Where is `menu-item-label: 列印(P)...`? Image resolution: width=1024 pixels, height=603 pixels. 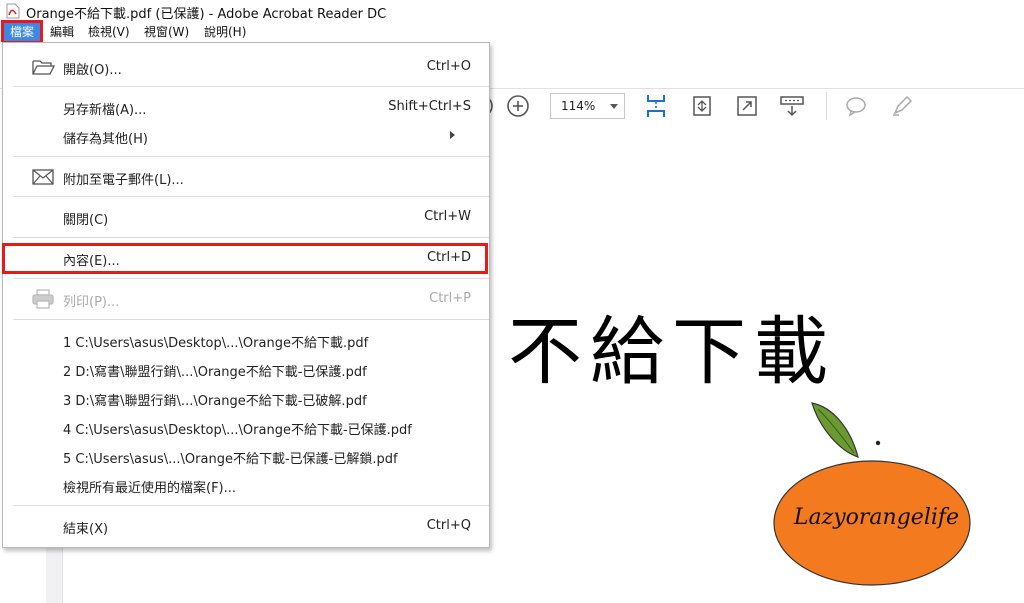
menu-item-label: 列印(P)... is located at coordinates (91, 302).